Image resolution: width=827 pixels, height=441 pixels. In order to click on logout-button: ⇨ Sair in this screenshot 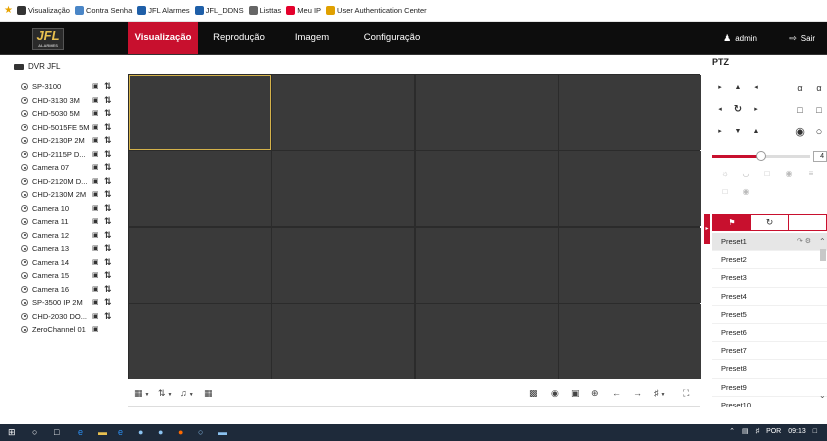, I will do `click(802, 38)`.